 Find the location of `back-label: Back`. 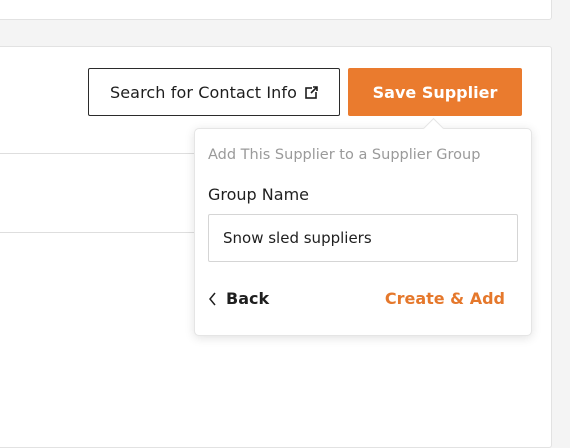

back-label: Back is located at coordinates (248, 298).